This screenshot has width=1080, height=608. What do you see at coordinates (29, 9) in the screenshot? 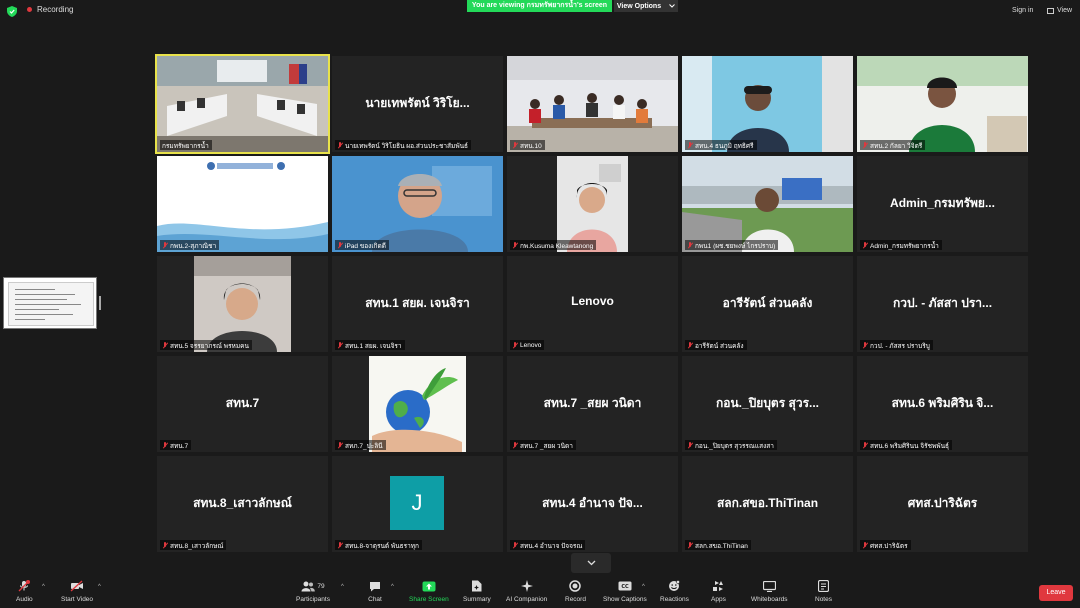
I see `recording-dot-icon` at bounding box center [29, 9].